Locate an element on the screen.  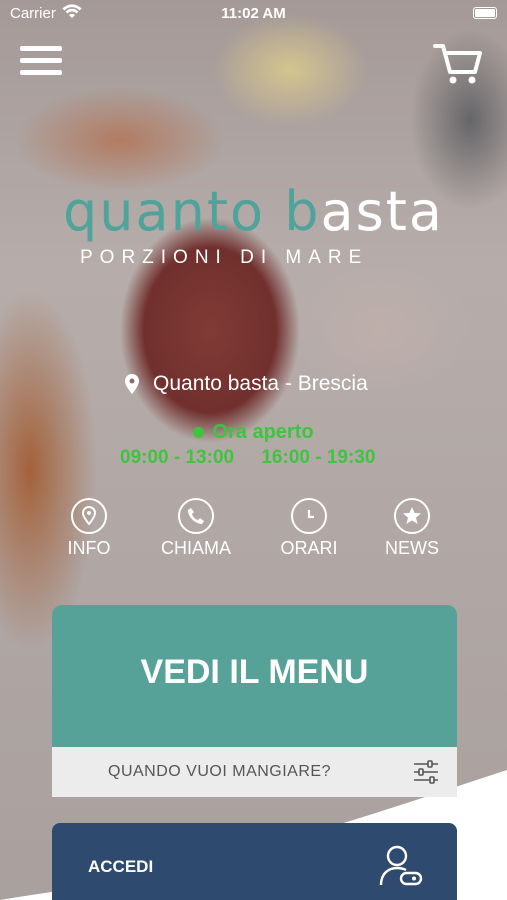
logo-text-1: quanto is located at coordinates (164, 211).